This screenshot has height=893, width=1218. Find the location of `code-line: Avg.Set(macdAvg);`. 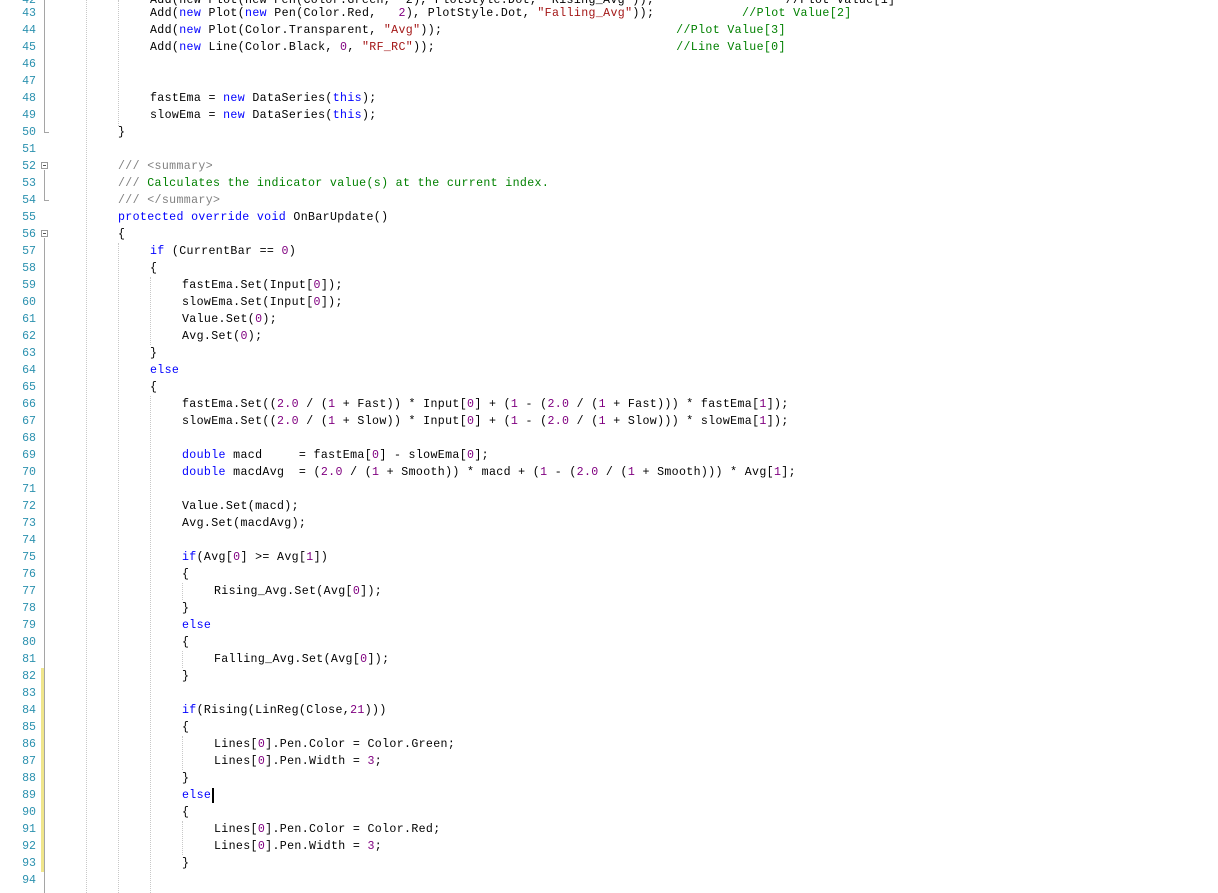

code-line: Avg.Set(macdAvg); is located at coordinates (244, 523).